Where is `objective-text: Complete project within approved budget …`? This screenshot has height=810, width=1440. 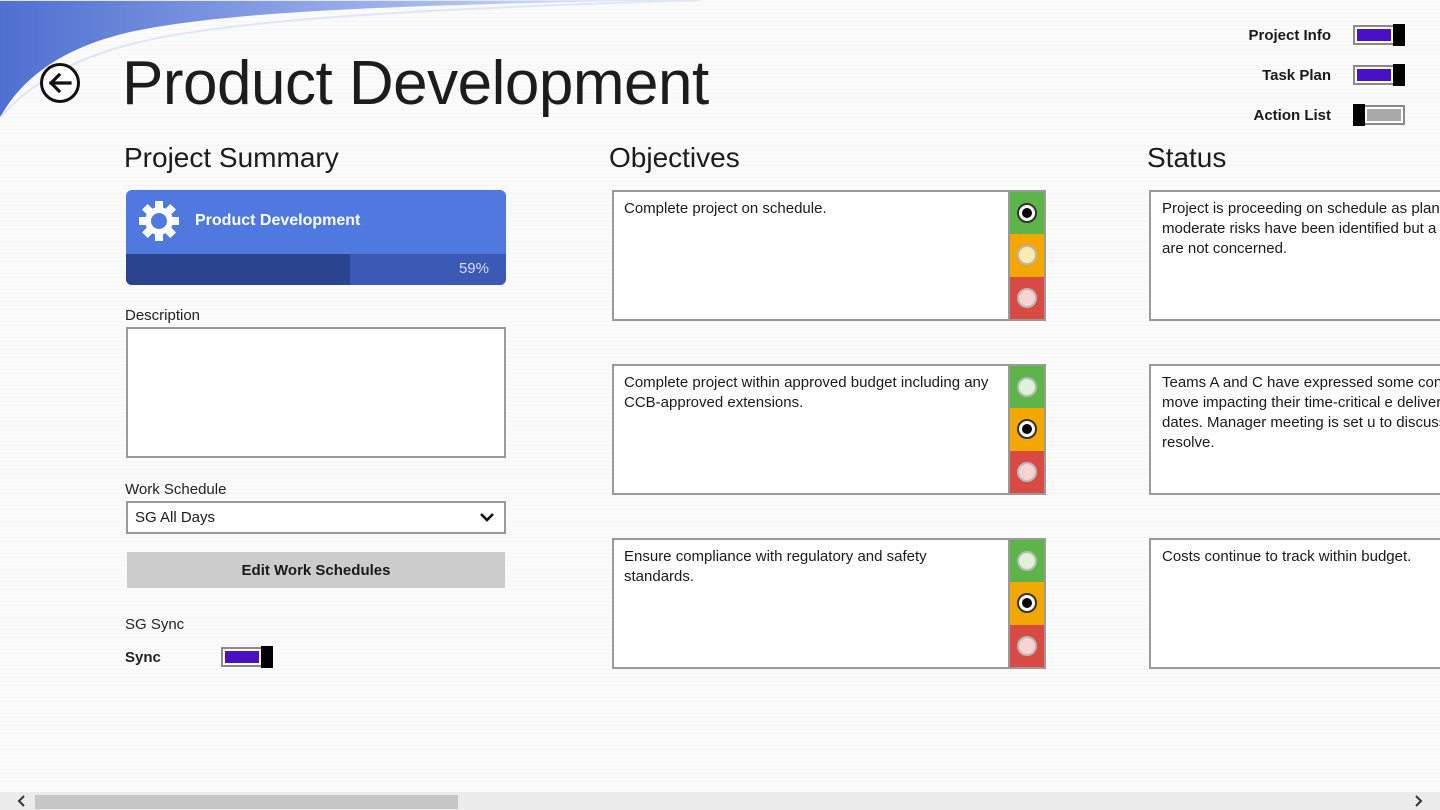 objective-text: Complete project within approved budget … is located at coordinates (811, 393).